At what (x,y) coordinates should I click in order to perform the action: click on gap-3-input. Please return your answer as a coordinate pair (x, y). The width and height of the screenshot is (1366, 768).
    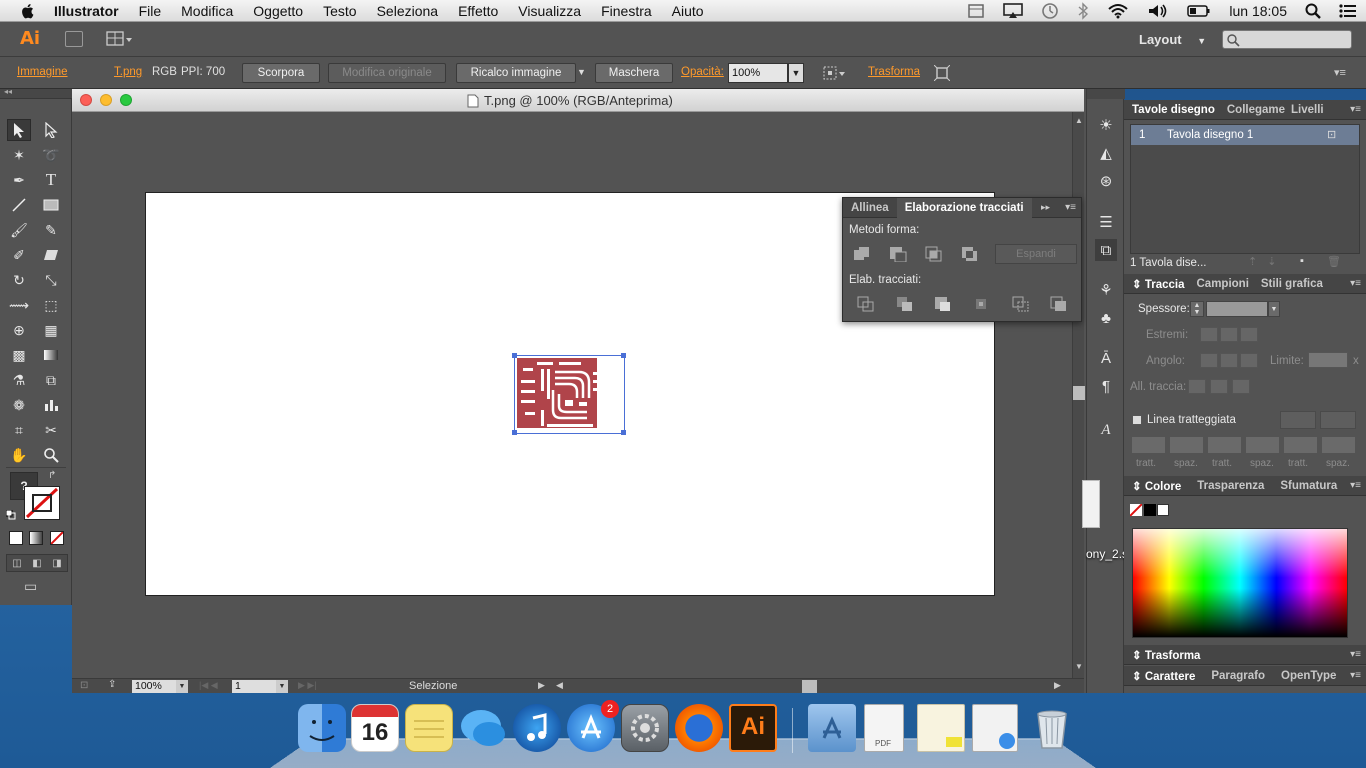
    Looking at the image, I should click on (1338, 445).